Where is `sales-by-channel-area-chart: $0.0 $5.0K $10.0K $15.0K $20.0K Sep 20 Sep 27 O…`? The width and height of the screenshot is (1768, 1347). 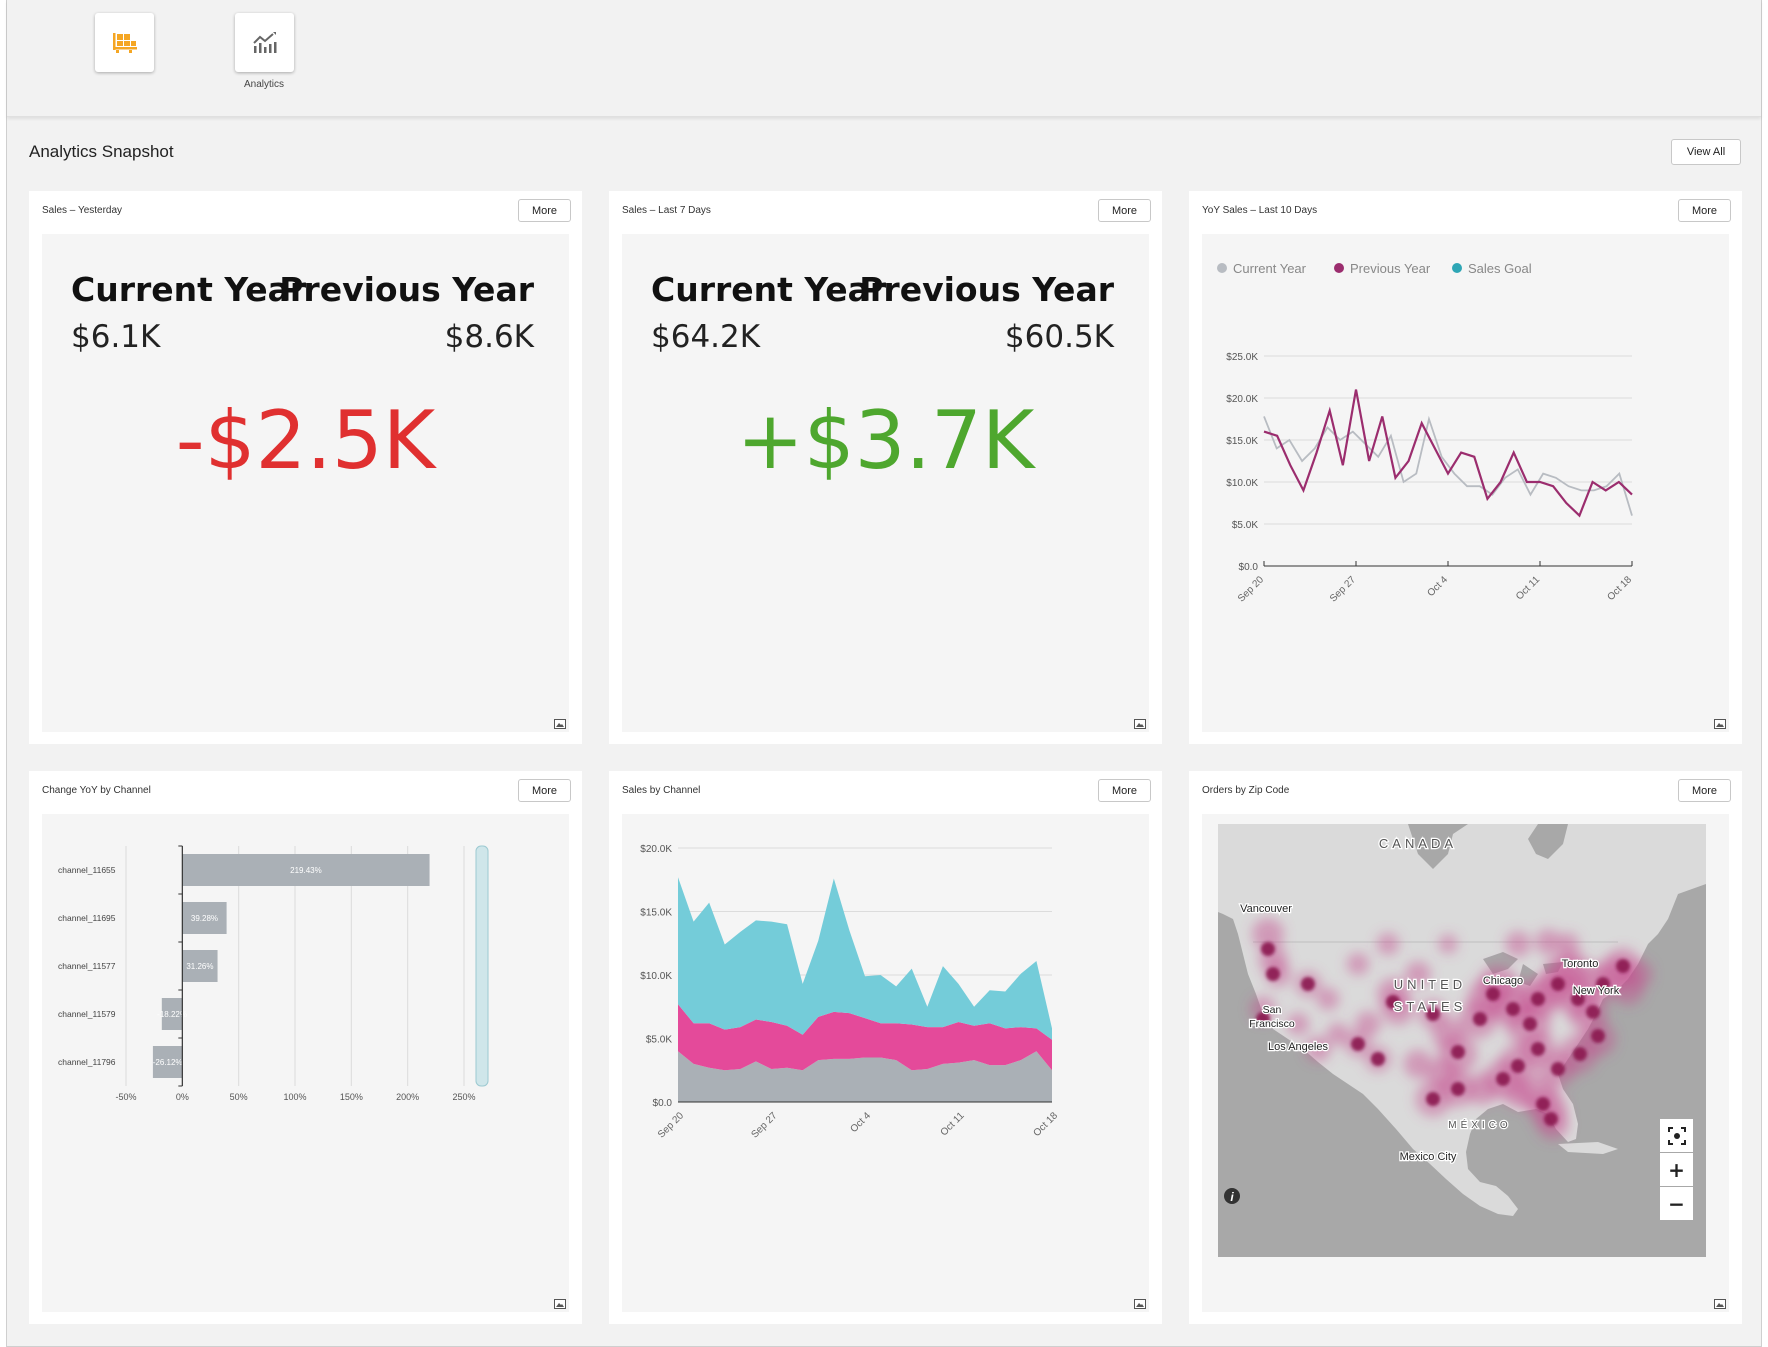 sales-by-channel-area-chart: $0.0 $5.0K $10.0K $15.0K $20.0K Sep 20 Sep 27 O… is located at coordinates (850, 992).